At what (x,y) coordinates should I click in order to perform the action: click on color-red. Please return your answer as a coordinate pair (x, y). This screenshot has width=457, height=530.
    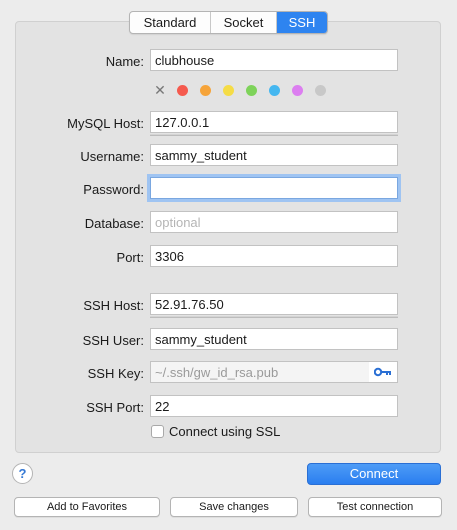
    Looking at the image, I should click on (182, 90).